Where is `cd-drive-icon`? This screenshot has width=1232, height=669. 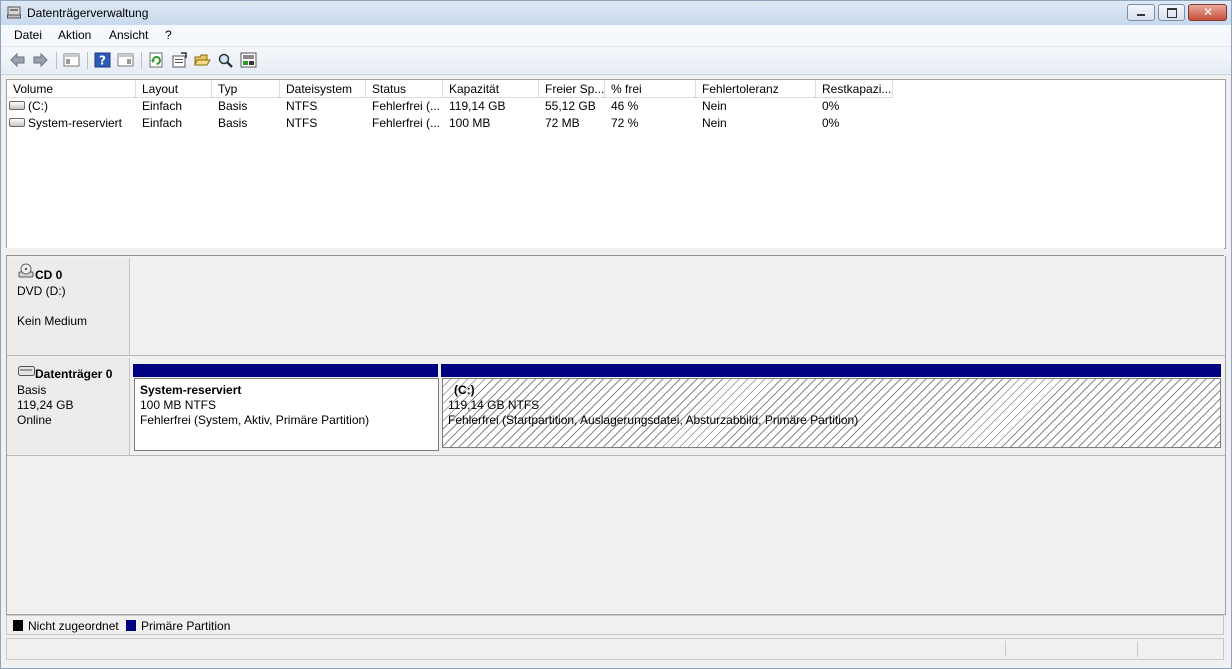
cd-drive-icon is located at coordinates (26, 270).